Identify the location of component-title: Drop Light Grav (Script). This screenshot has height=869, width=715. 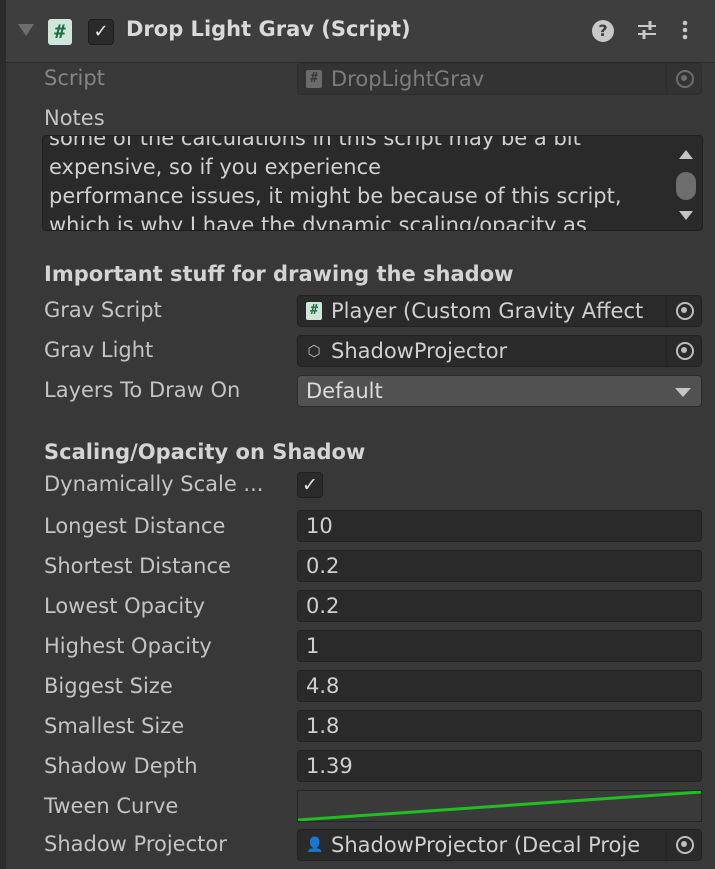
(268, 29).